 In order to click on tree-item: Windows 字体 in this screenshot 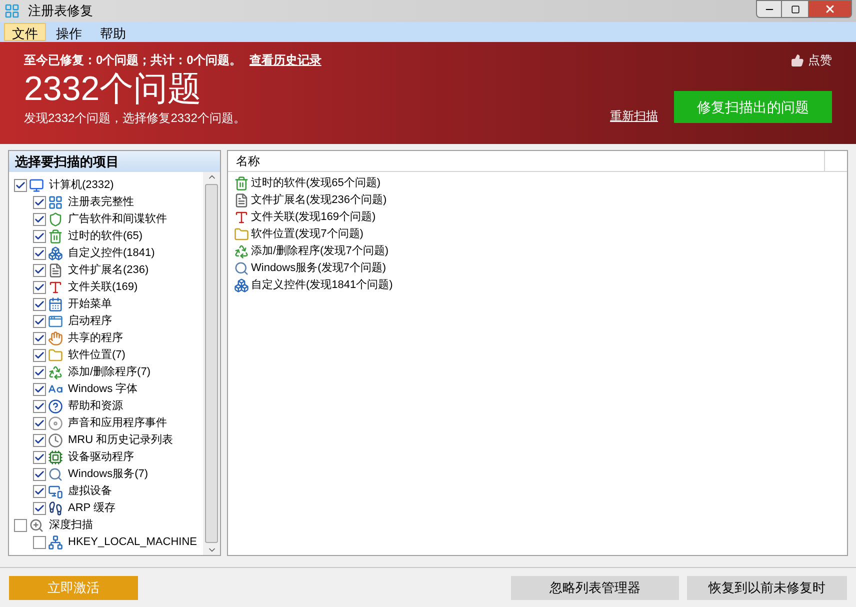, I will do `click(103, 389)`.